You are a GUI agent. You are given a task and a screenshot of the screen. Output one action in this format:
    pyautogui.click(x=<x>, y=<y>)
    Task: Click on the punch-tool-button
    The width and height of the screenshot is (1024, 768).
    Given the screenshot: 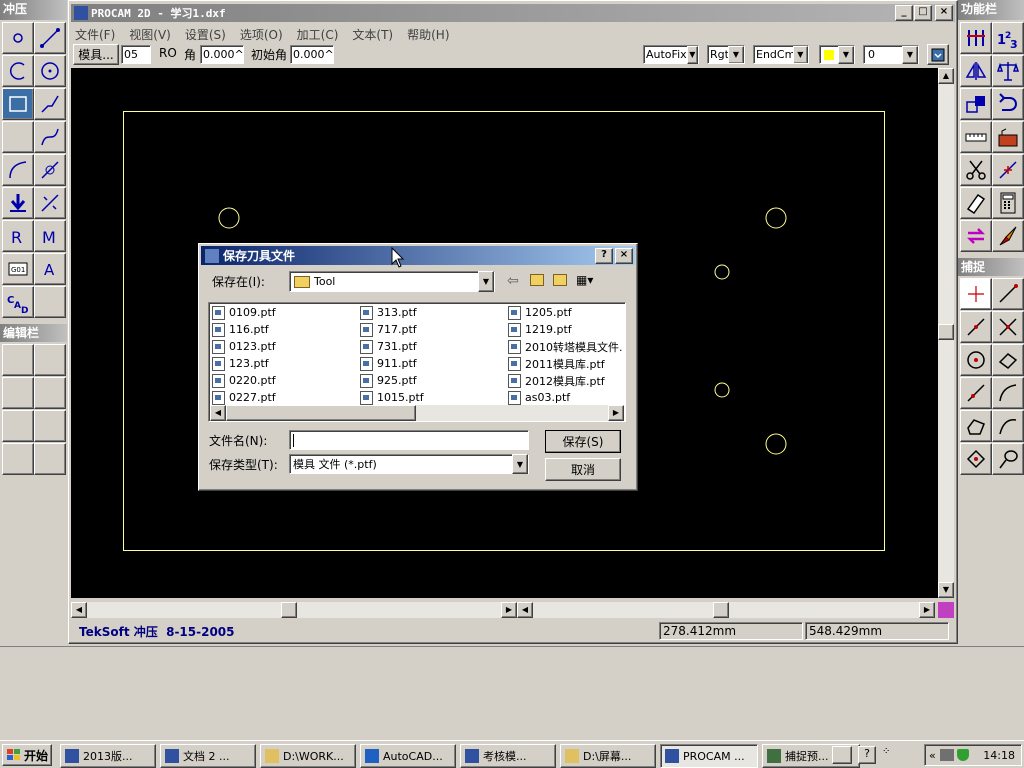 What is the action you would take?
    pyautogui.click(x=18, y=203)
    